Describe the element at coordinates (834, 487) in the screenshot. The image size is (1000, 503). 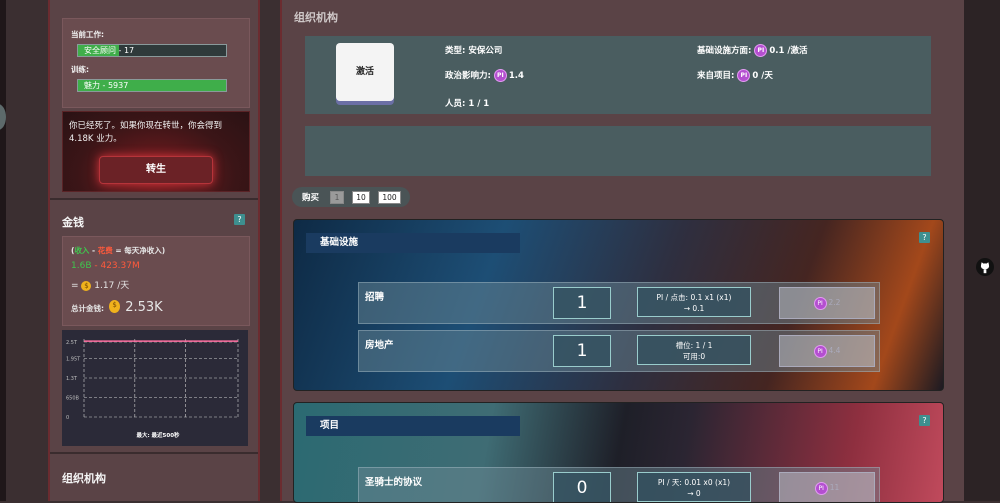
I see `cost-value: 11` at that location.